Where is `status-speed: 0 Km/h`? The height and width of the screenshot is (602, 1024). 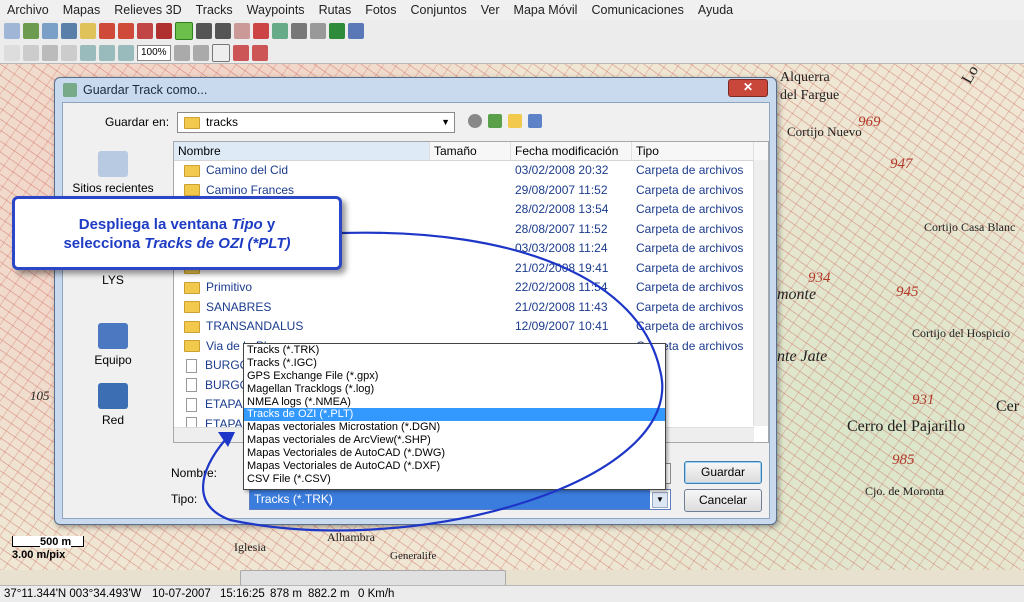
status-speed: 0 Km/h is located at coordinates (376, 594).